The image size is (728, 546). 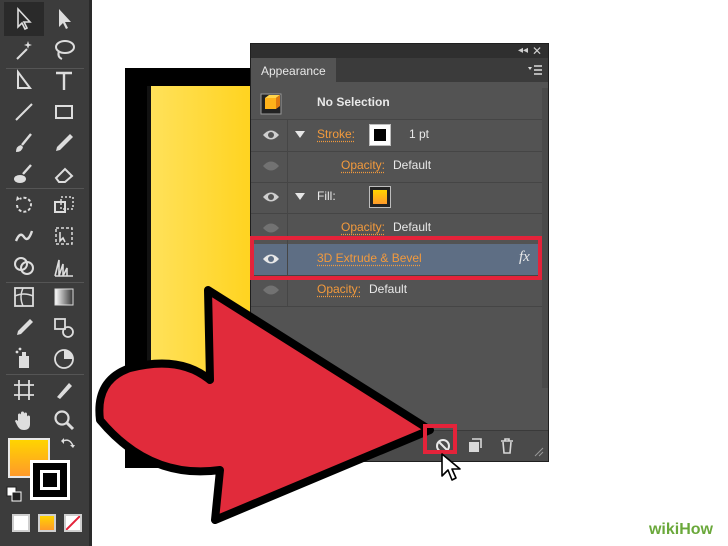 I want to click on close-panel-icon: ✕, so click(x=537, y=51).